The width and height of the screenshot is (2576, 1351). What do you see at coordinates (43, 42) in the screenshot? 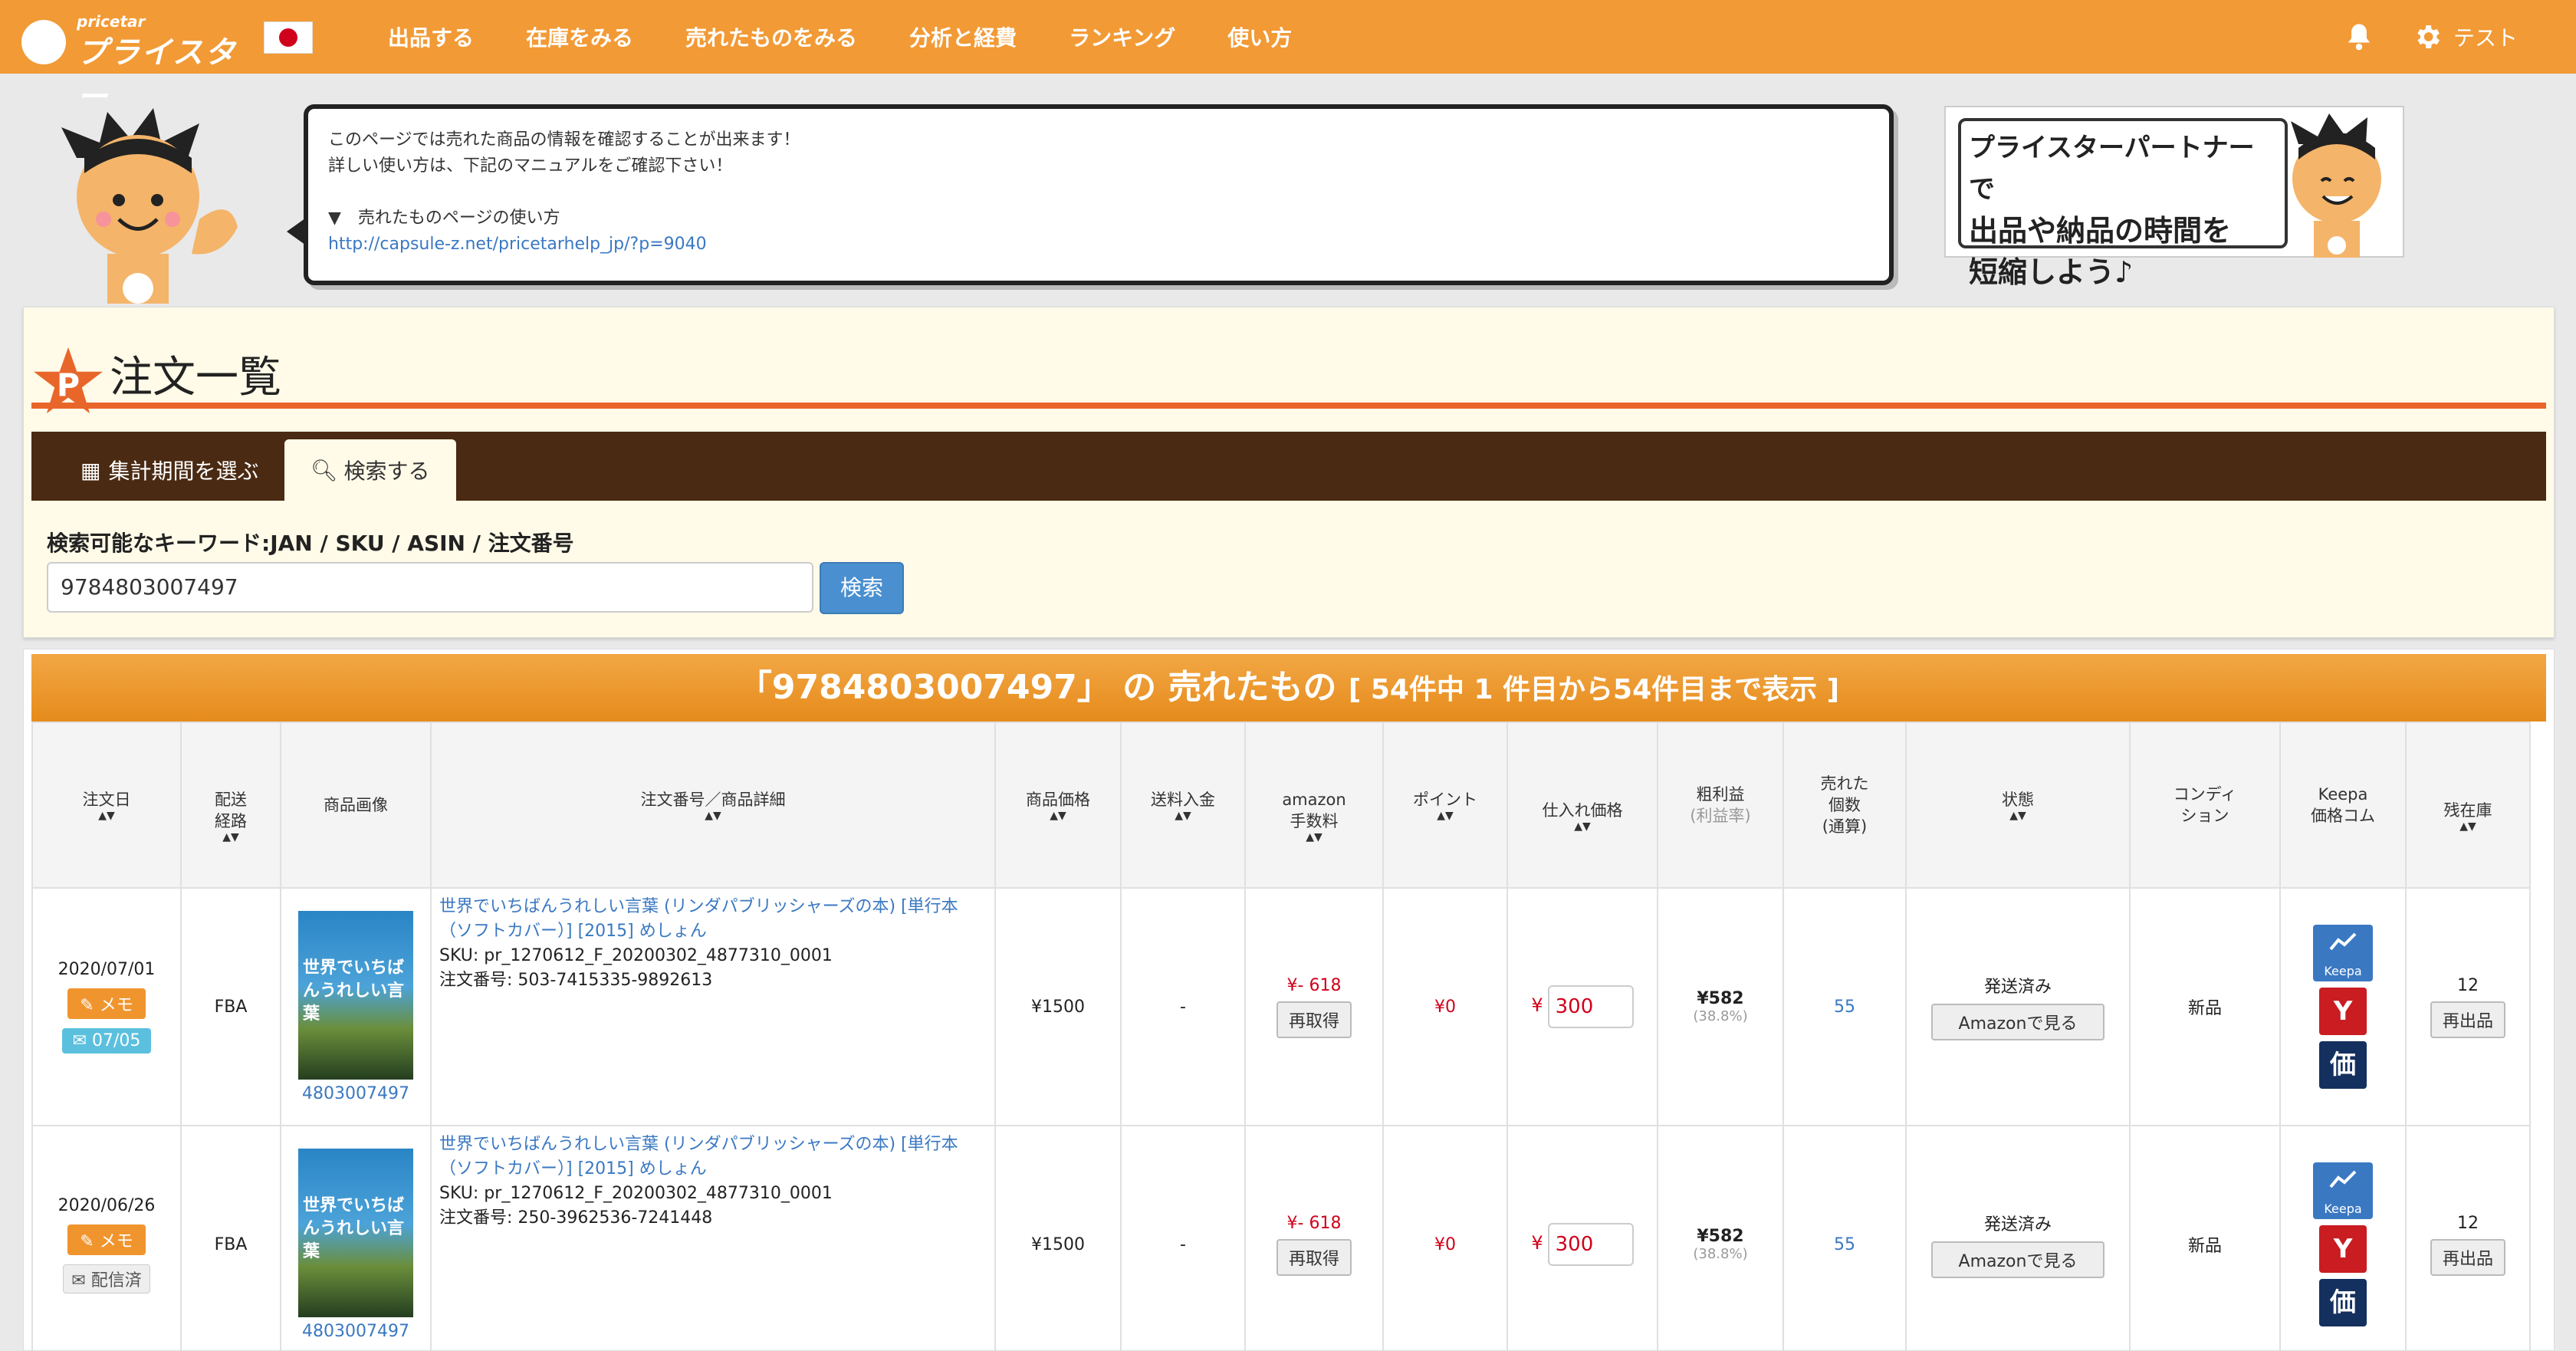
I see `logo-mascot-icon` at bounding box center [43, 42].